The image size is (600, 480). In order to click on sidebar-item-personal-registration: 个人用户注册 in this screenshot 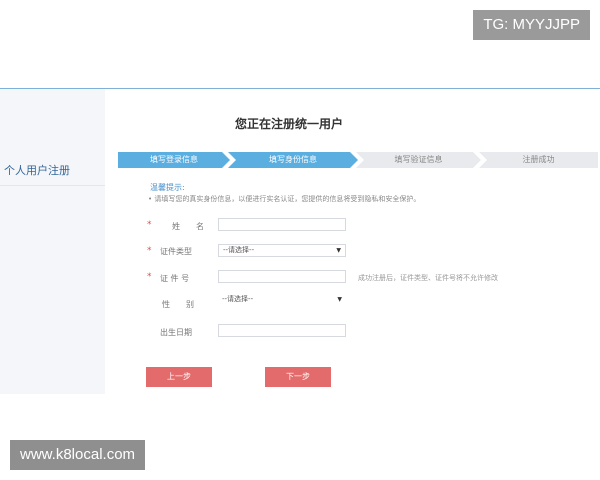, I will do `click(37, 170)`.